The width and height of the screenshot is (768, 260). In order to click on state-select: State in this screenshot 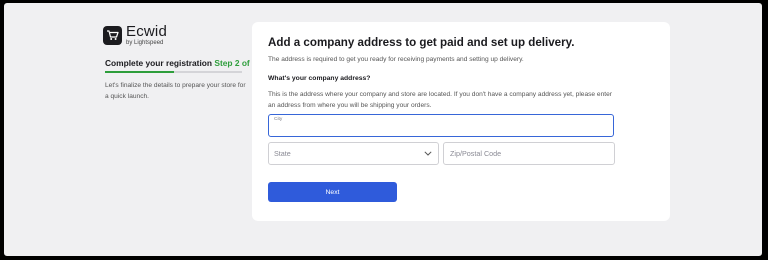, I will do `click(353, 153)`.